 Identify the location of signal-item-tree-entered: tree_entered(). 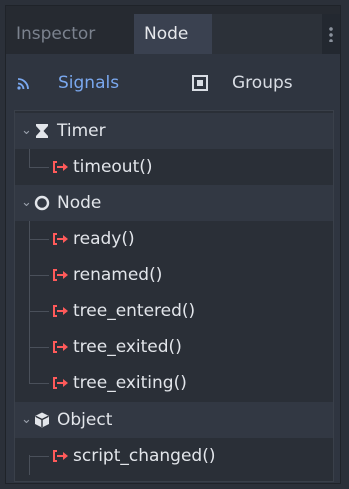
(174, 311).